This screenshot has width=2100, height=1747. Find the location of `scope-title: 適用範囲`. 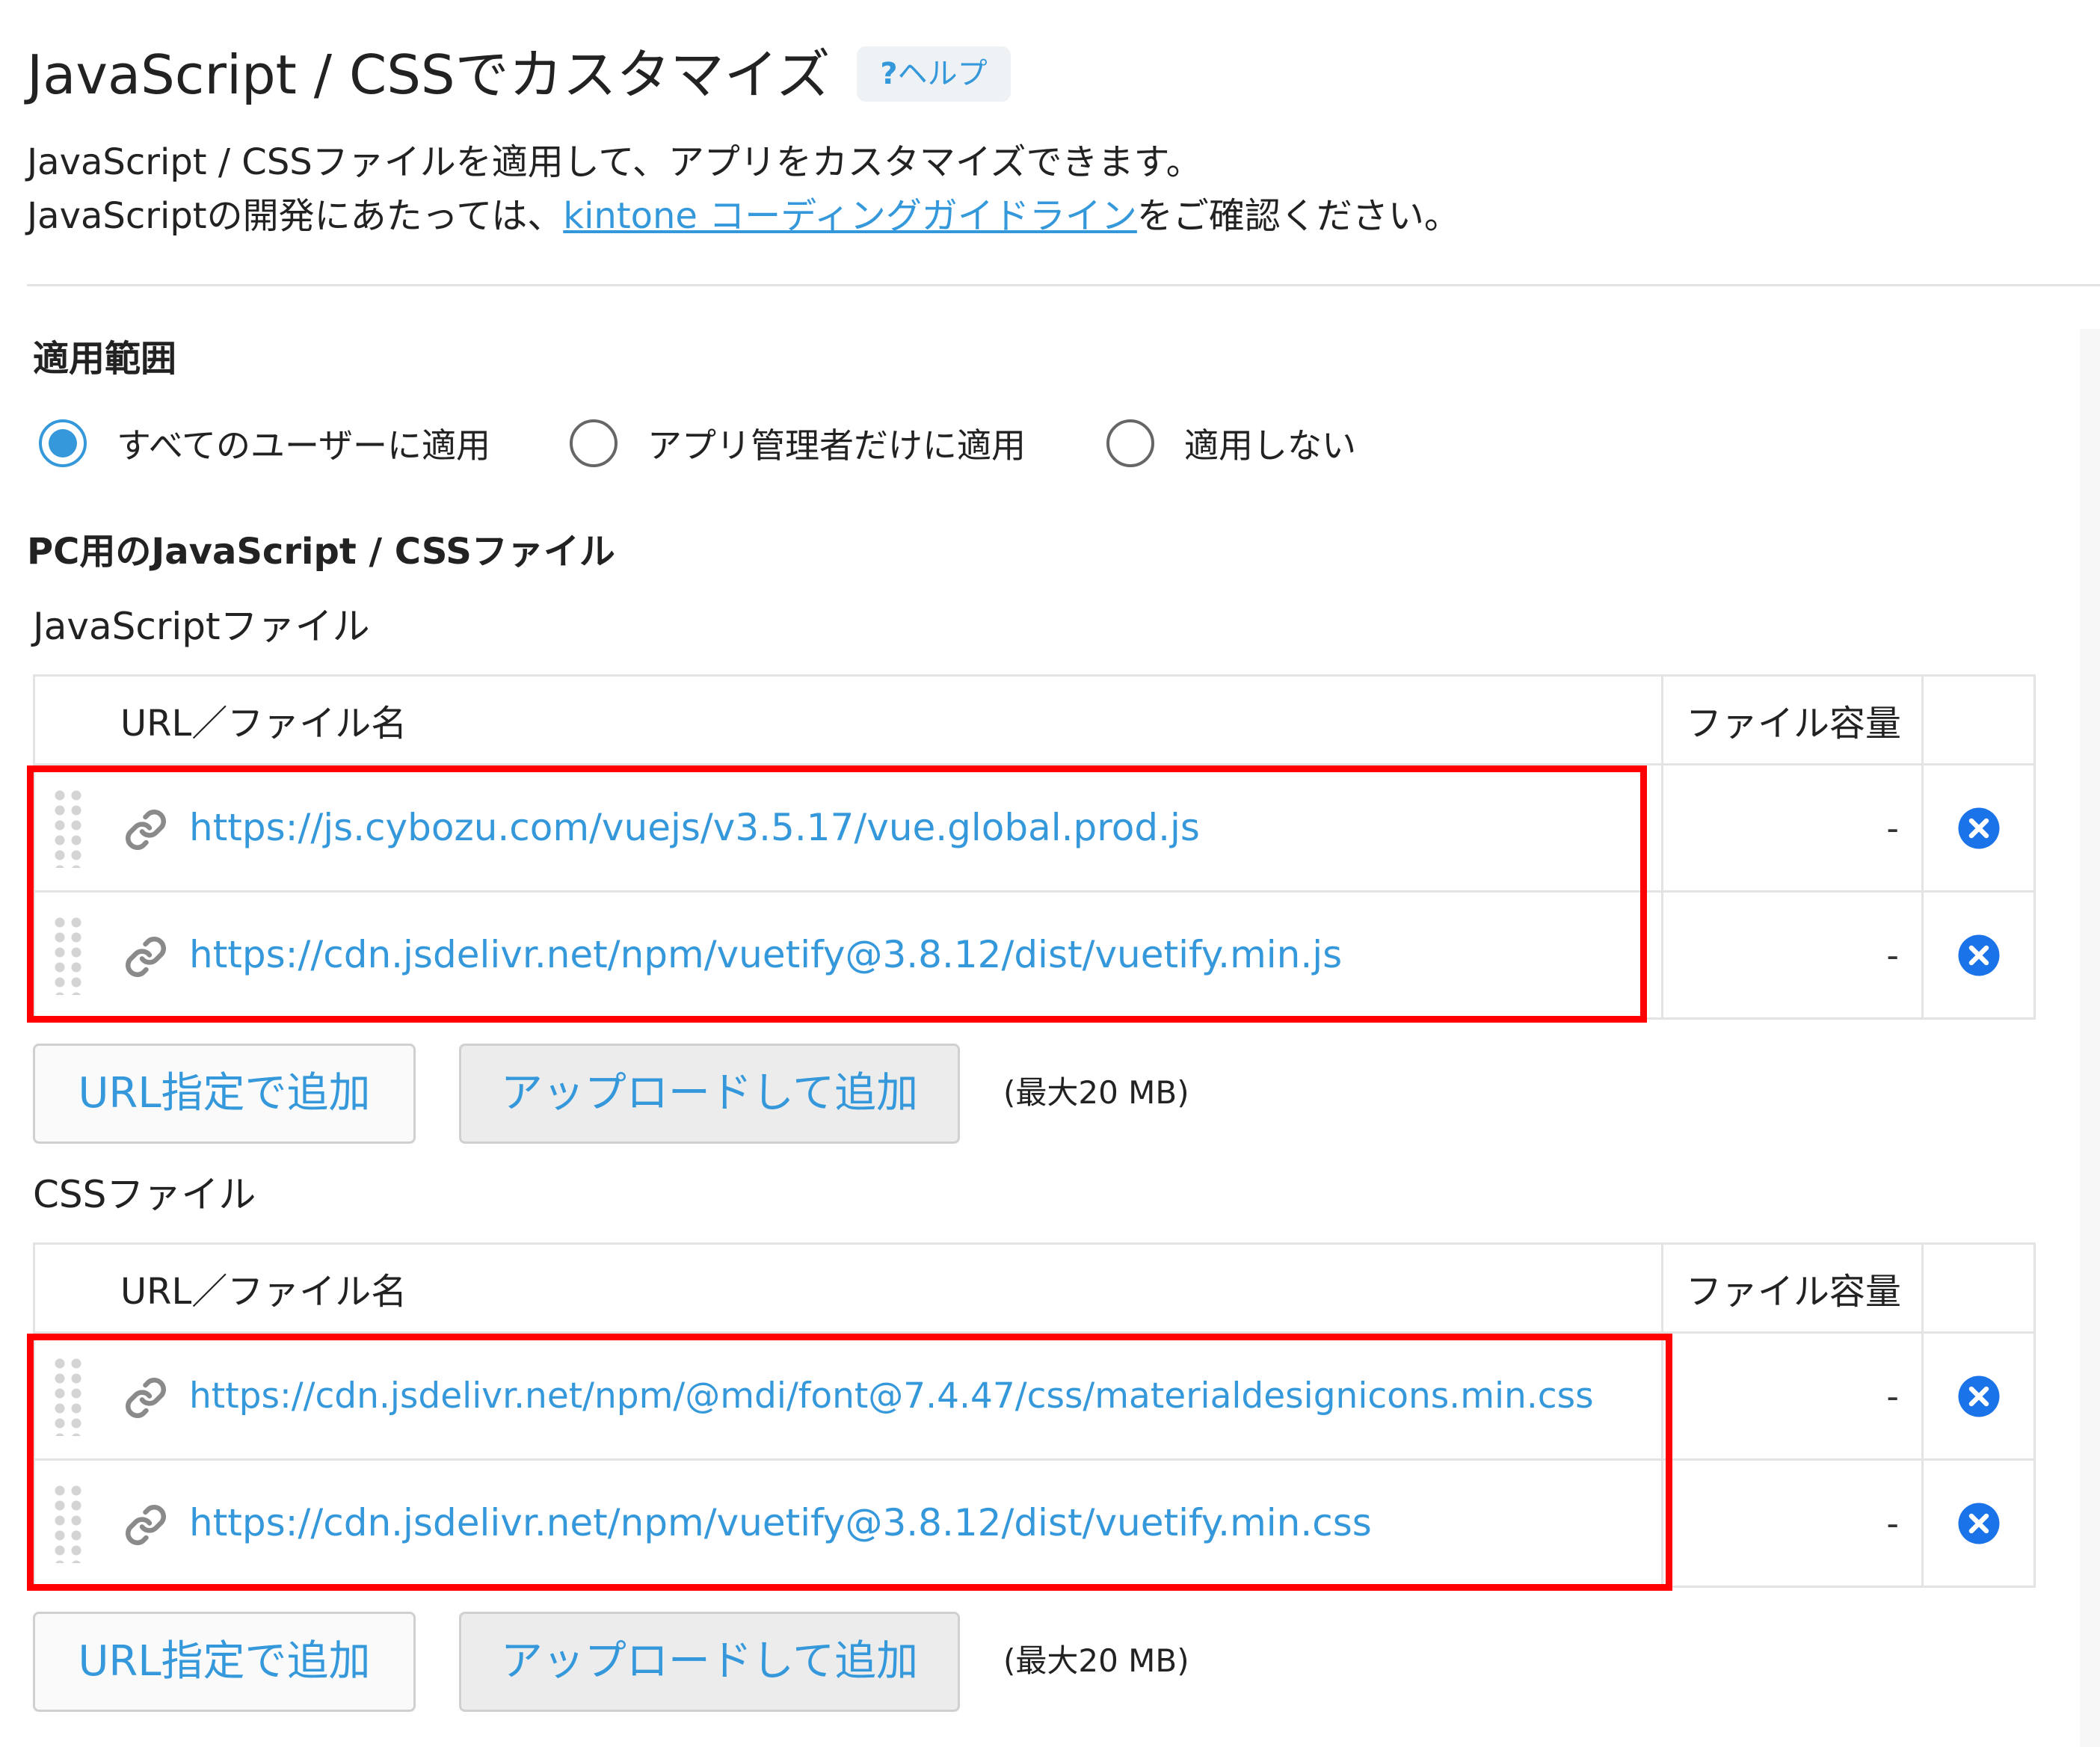

scope-title: 適用範囲 is located at coordinates (105, 359).